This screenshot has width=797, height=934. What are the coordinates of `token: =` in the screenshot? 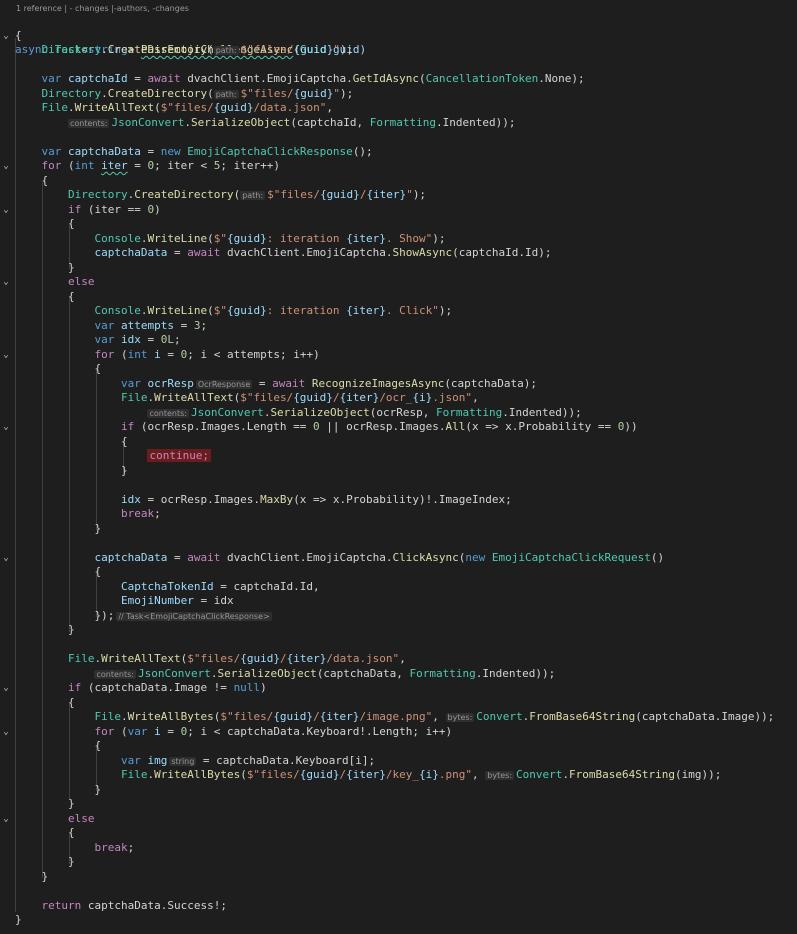 It's located at (150, 151).